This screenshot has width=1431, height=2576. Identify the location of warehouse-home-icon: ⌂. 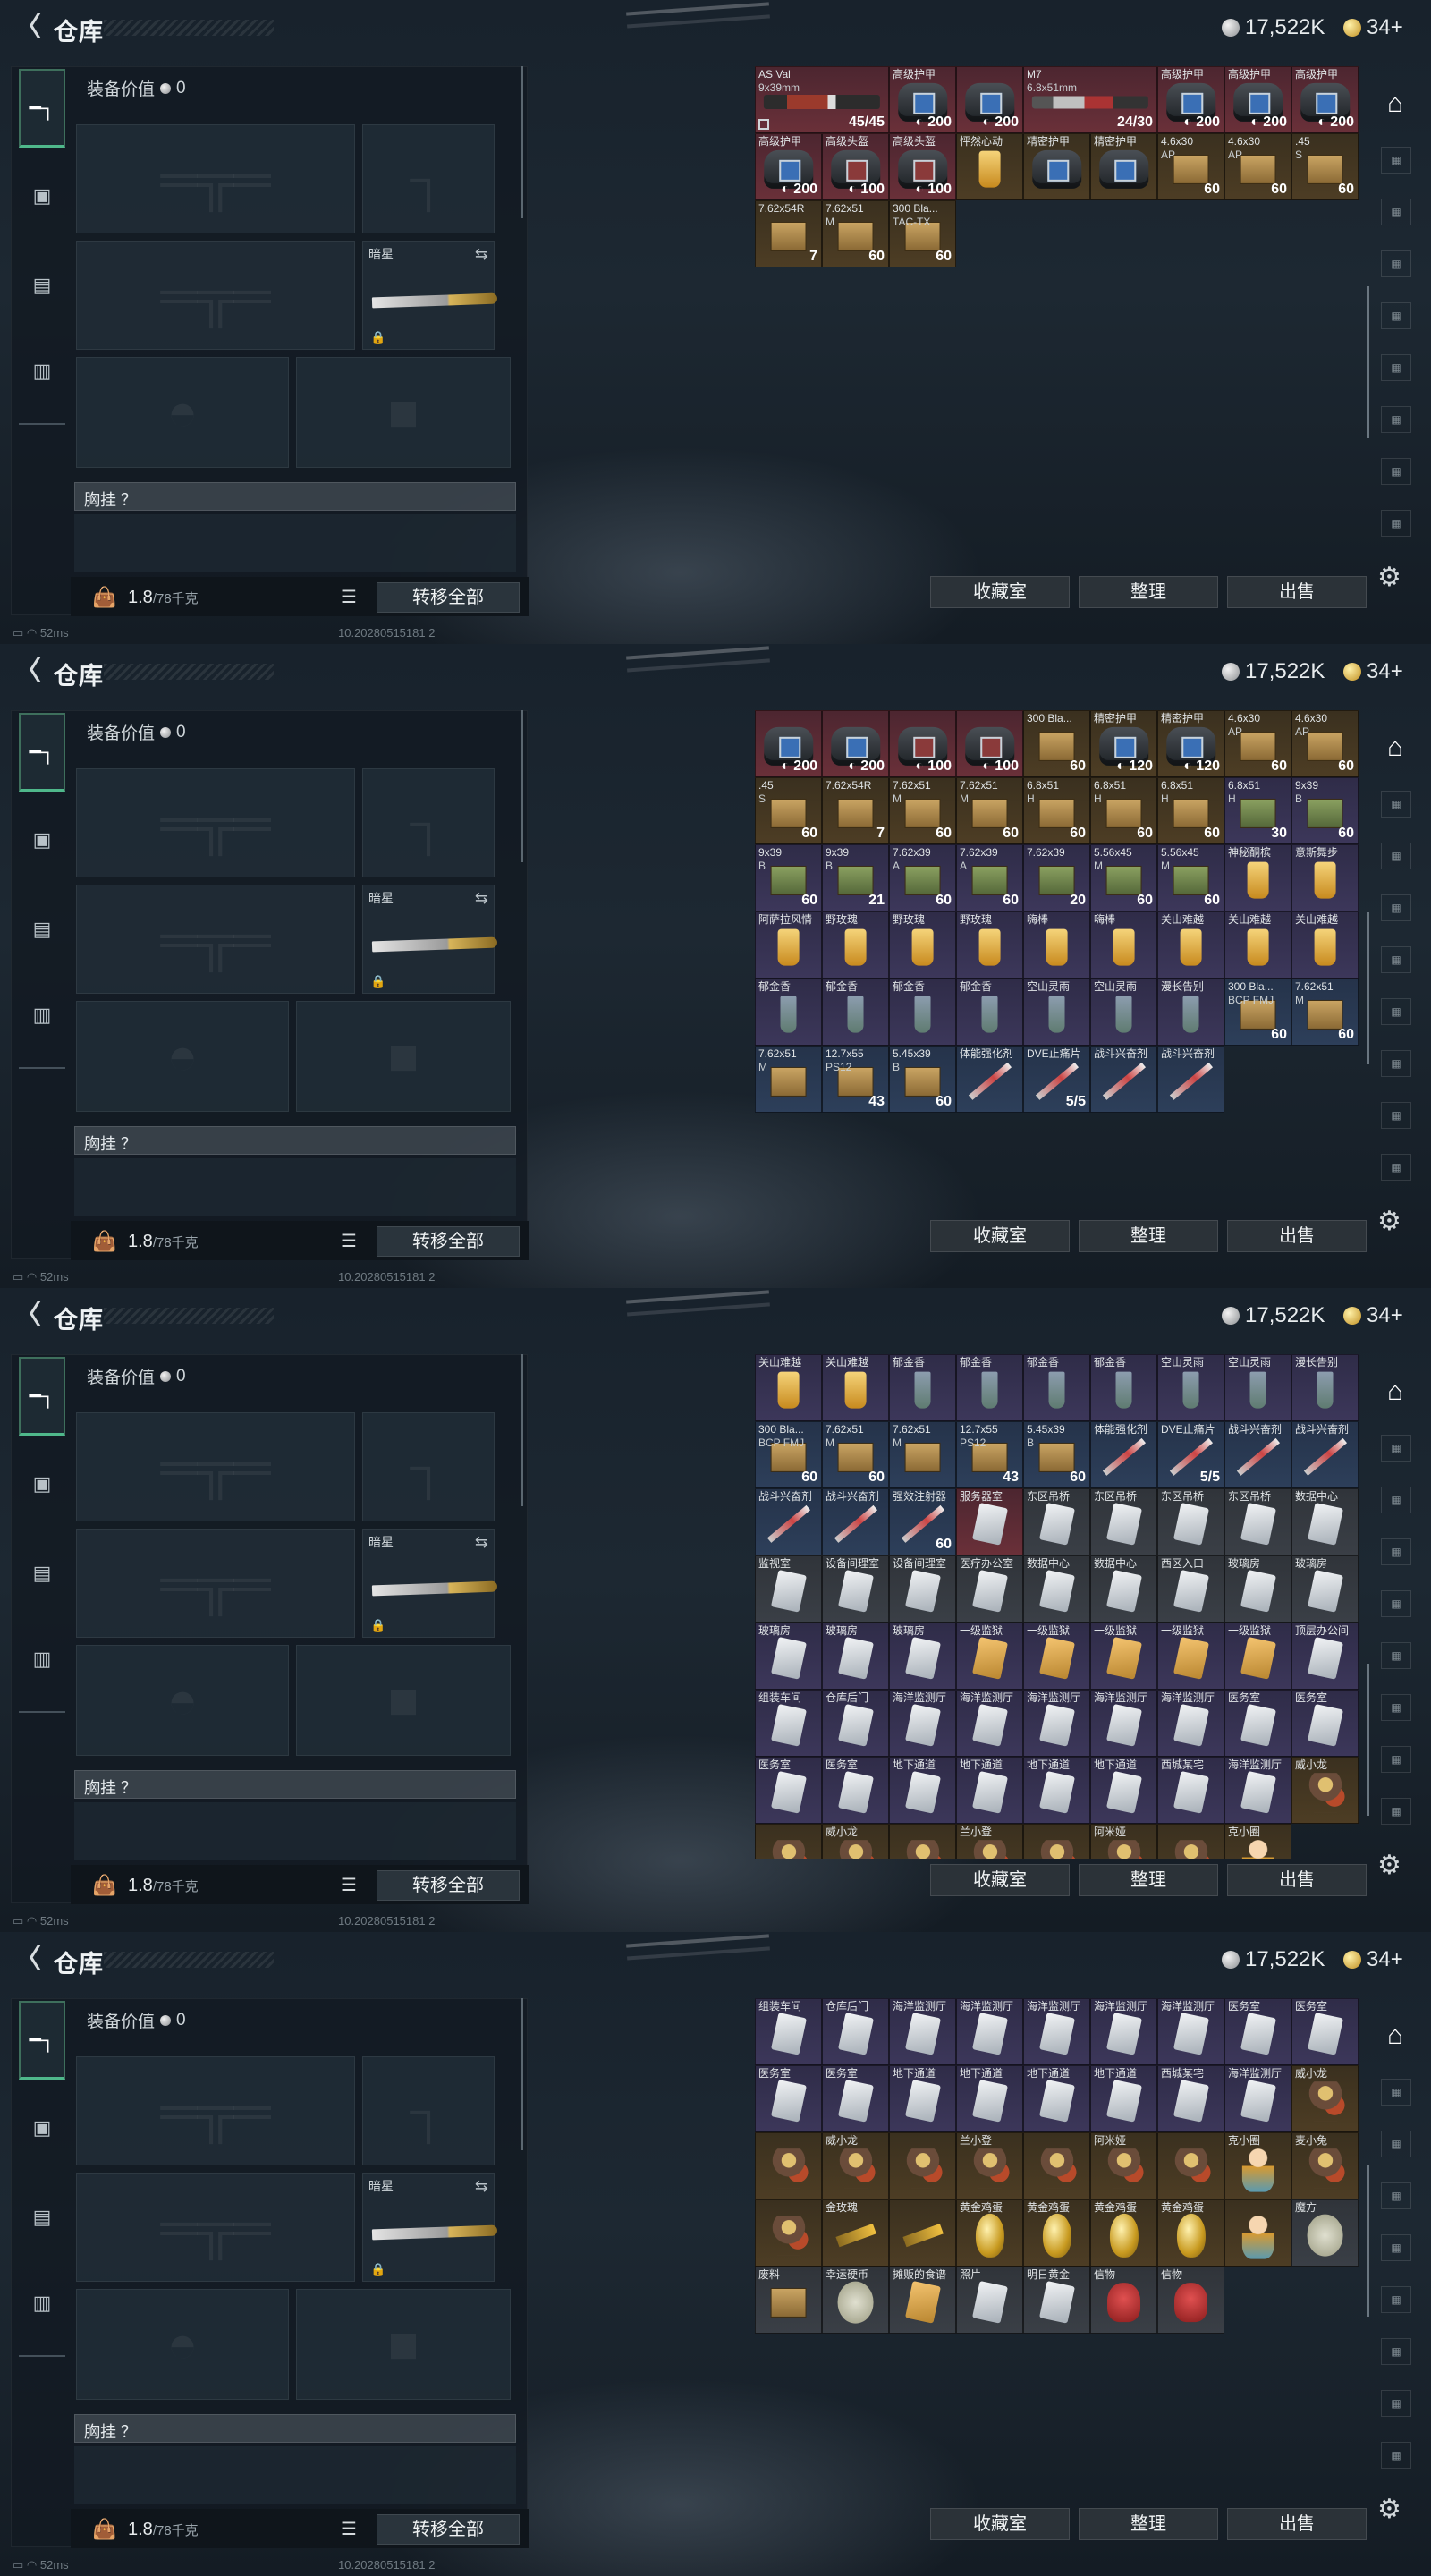
(1396, 103).